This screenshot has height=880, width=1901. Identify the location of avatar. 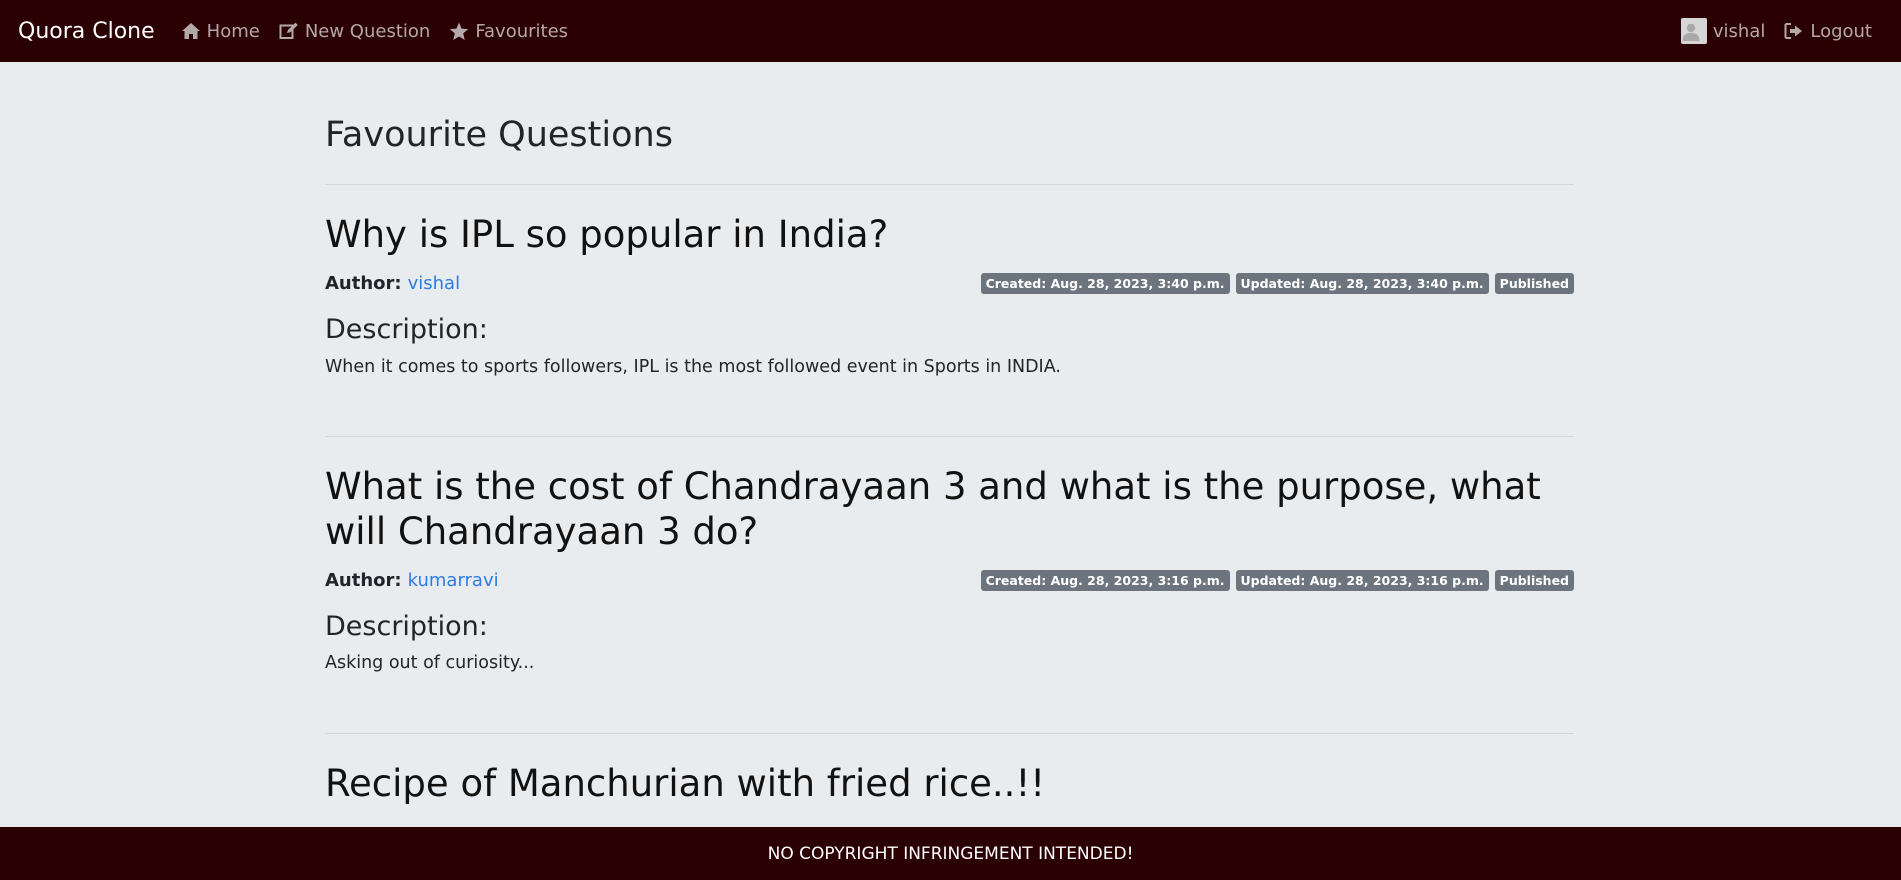
(1693, 31).